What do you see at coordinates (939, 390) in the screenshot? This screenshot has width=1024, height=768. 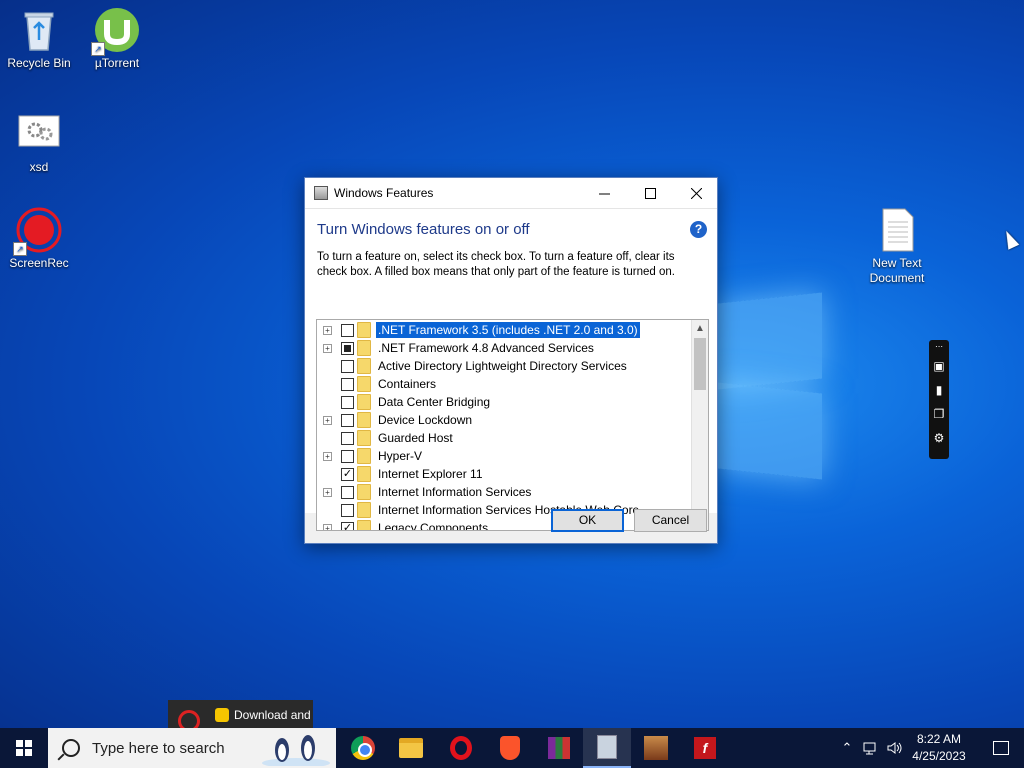 I see `video-icon: ▮` at bounding box center [939, 390].